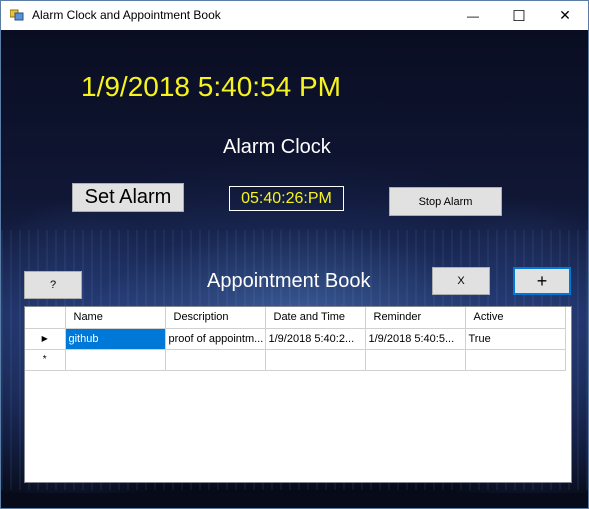 The width and height of the screenshot is (589, 509). Describe the element at coordinates (286, 198) in the screenshot. I see `alarm-time-display: 05:40:26:PM` at that location.